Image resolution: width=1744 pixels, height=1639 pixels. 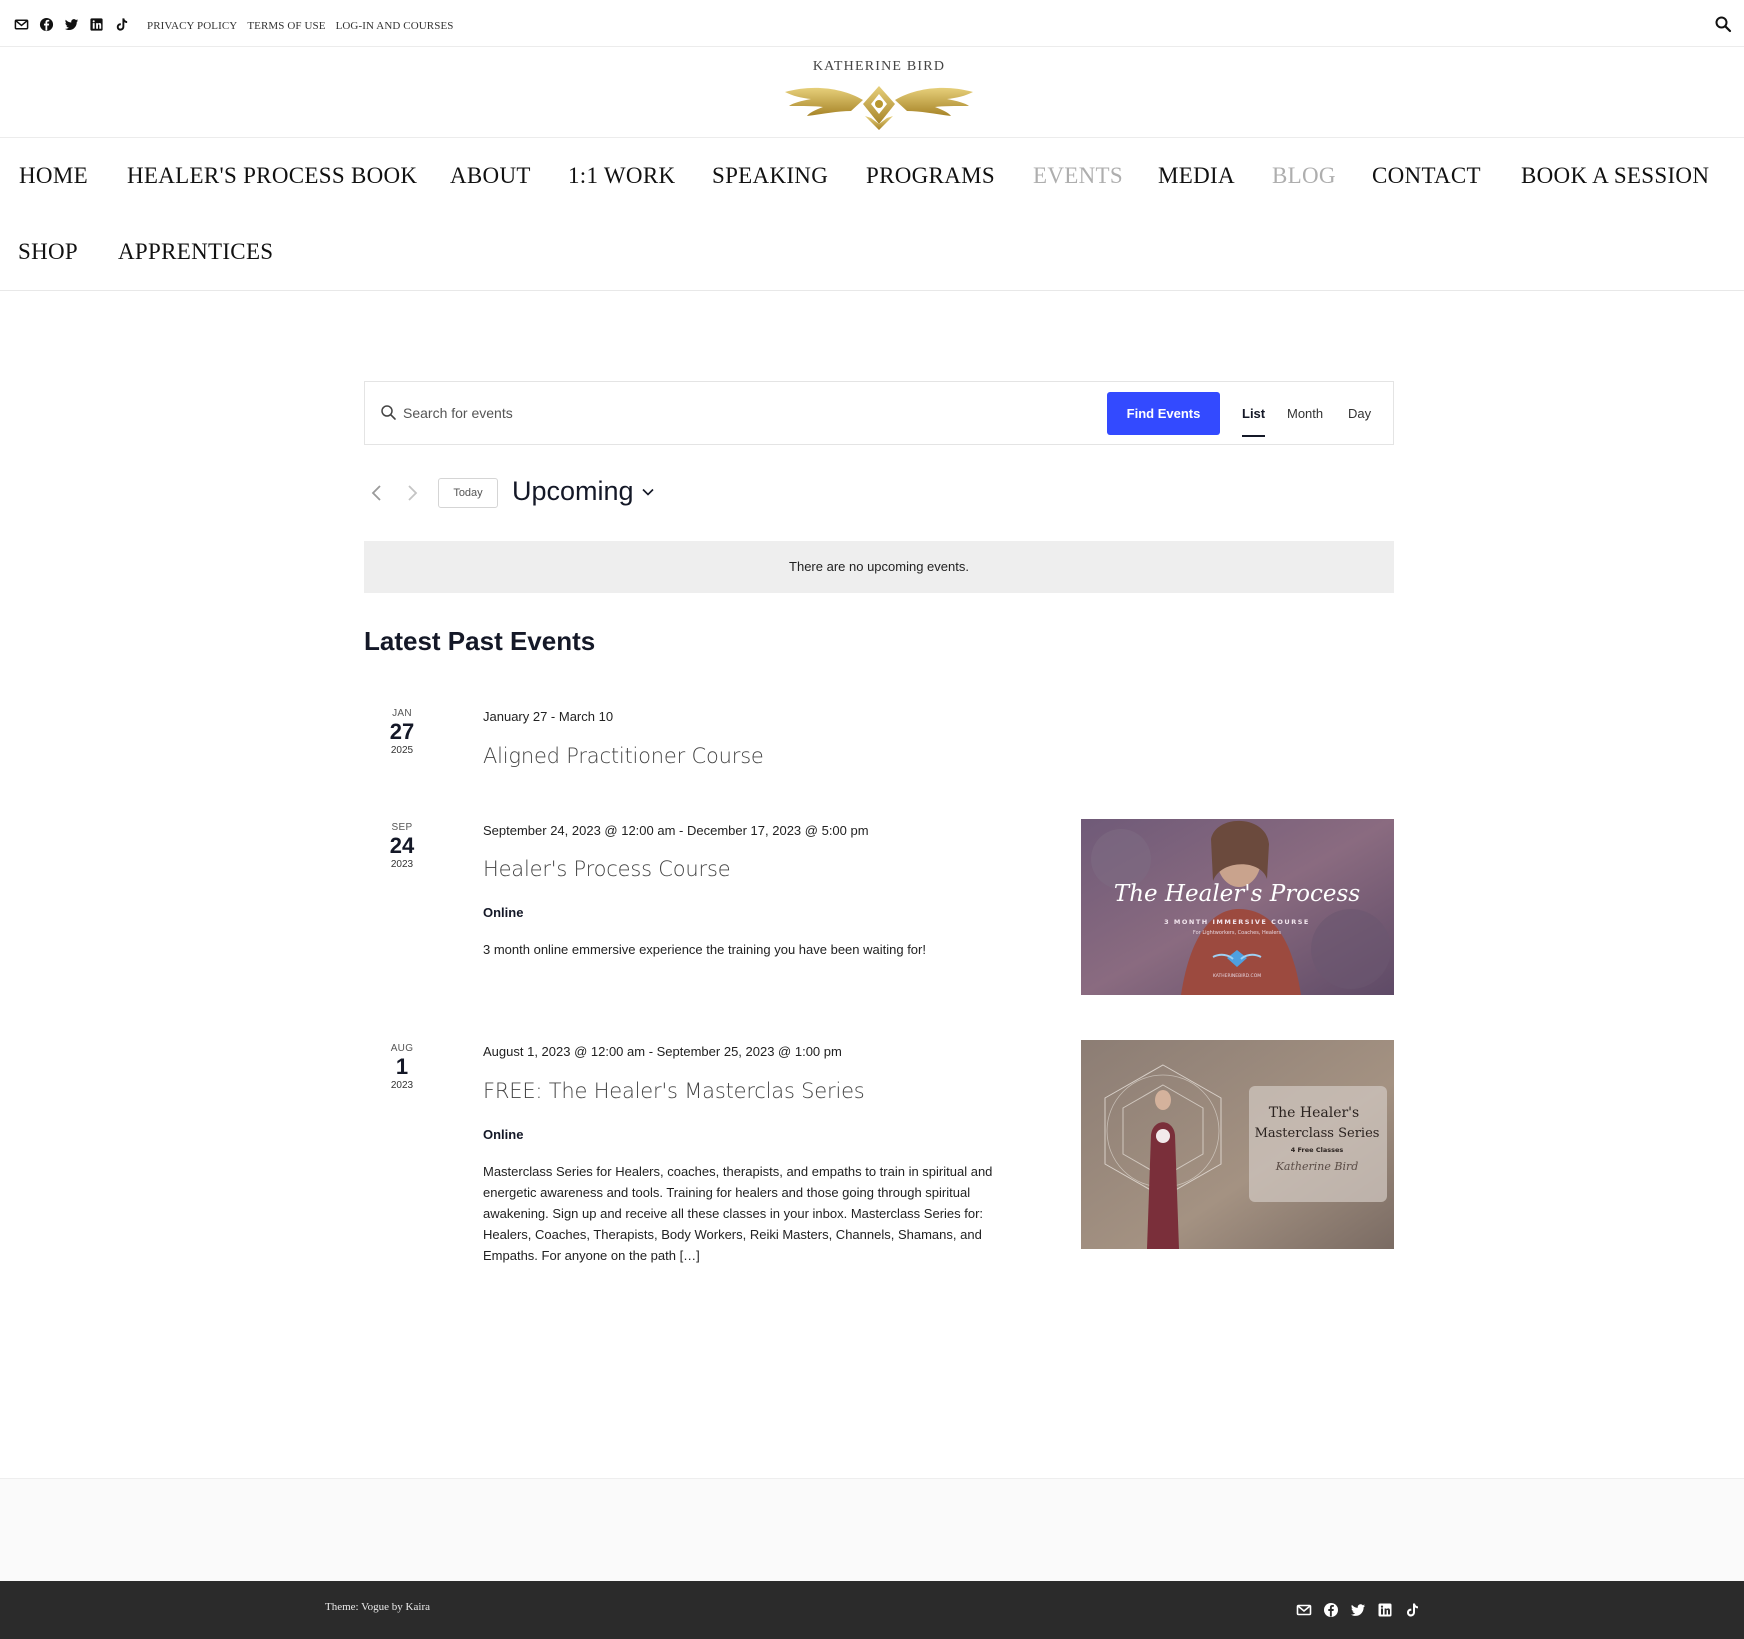 I want to click on top-social-icons, so click(x=71, y=24).